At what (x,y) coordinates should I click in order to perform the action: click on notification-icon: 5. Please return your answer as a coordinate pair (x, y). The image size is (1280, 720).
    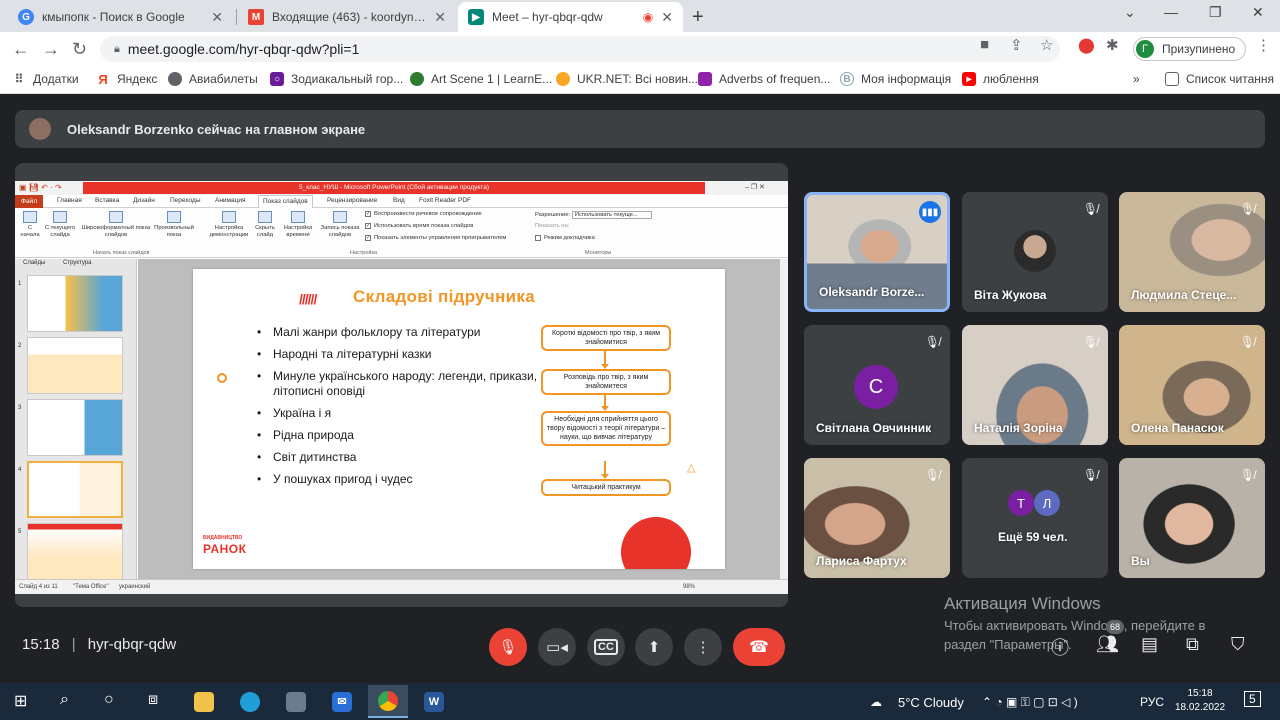
    Looking at the image, I should click on (1252, 699).